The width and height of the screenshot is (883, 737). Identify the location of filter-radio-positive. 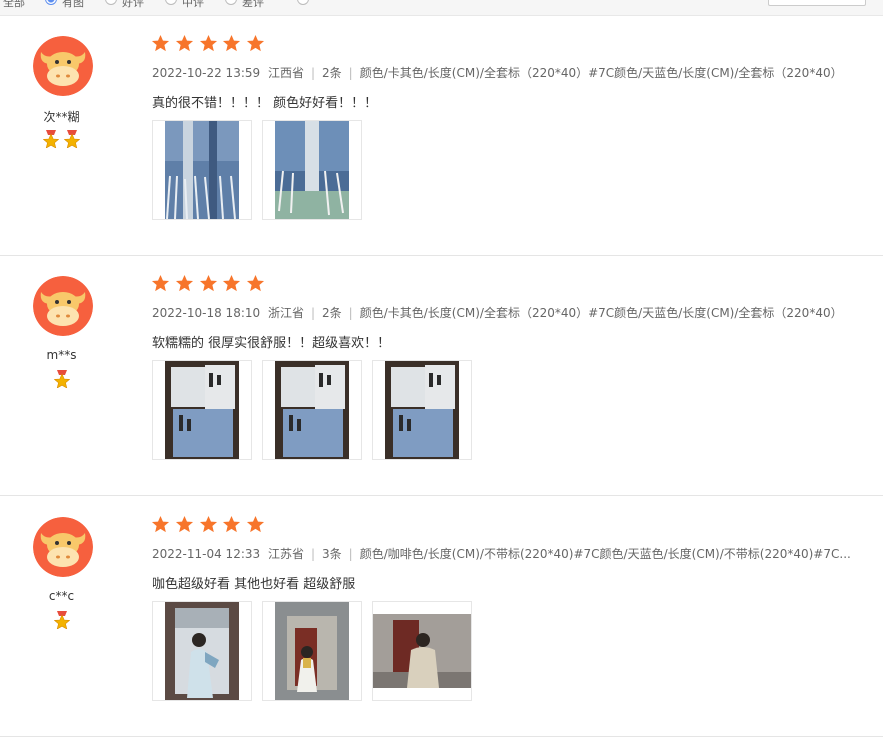
(111, 2).